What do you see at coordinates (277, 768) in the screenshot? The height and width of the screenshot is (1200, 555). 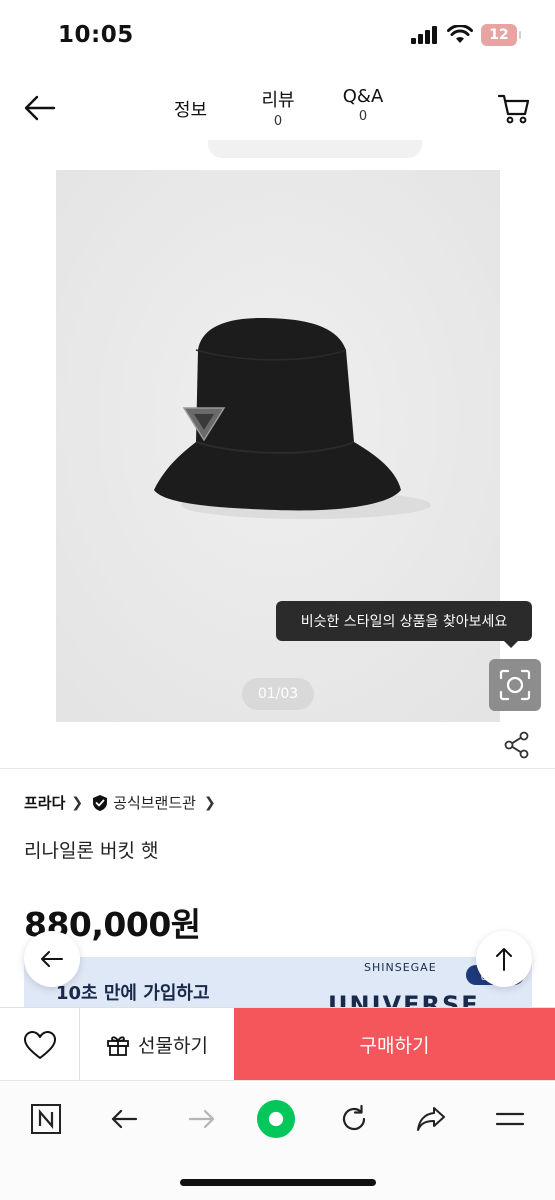 I see `divider` at bounding box center [277, 768].